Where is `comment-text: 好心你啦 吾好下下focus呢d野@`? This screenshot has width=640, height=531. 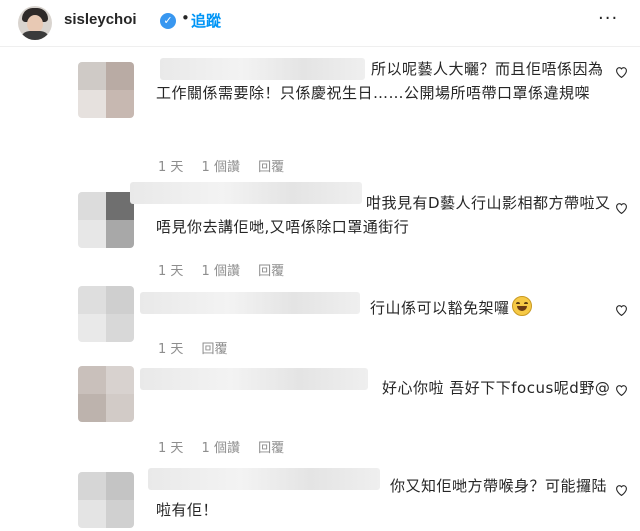 comment-text: 好心你啦 吾好下下focus呢d野@ is located at coordinates (496, 388).